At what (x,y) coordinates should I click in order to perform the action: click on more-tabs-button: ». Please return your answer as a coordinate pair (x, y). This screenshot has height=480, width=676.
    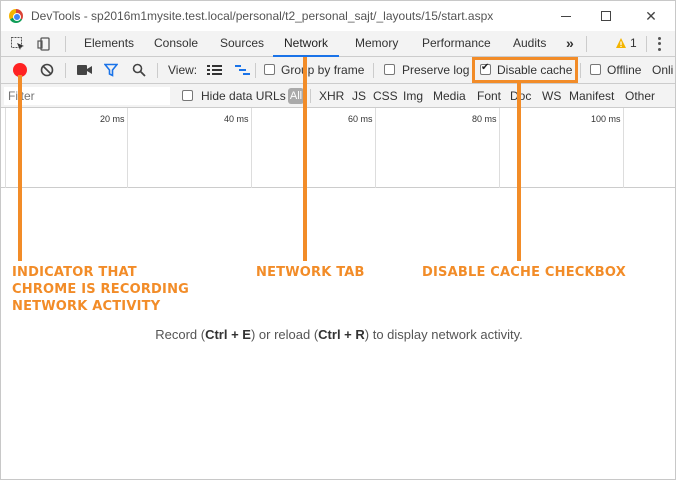
    Looking at the image, I should click on (570, 44).